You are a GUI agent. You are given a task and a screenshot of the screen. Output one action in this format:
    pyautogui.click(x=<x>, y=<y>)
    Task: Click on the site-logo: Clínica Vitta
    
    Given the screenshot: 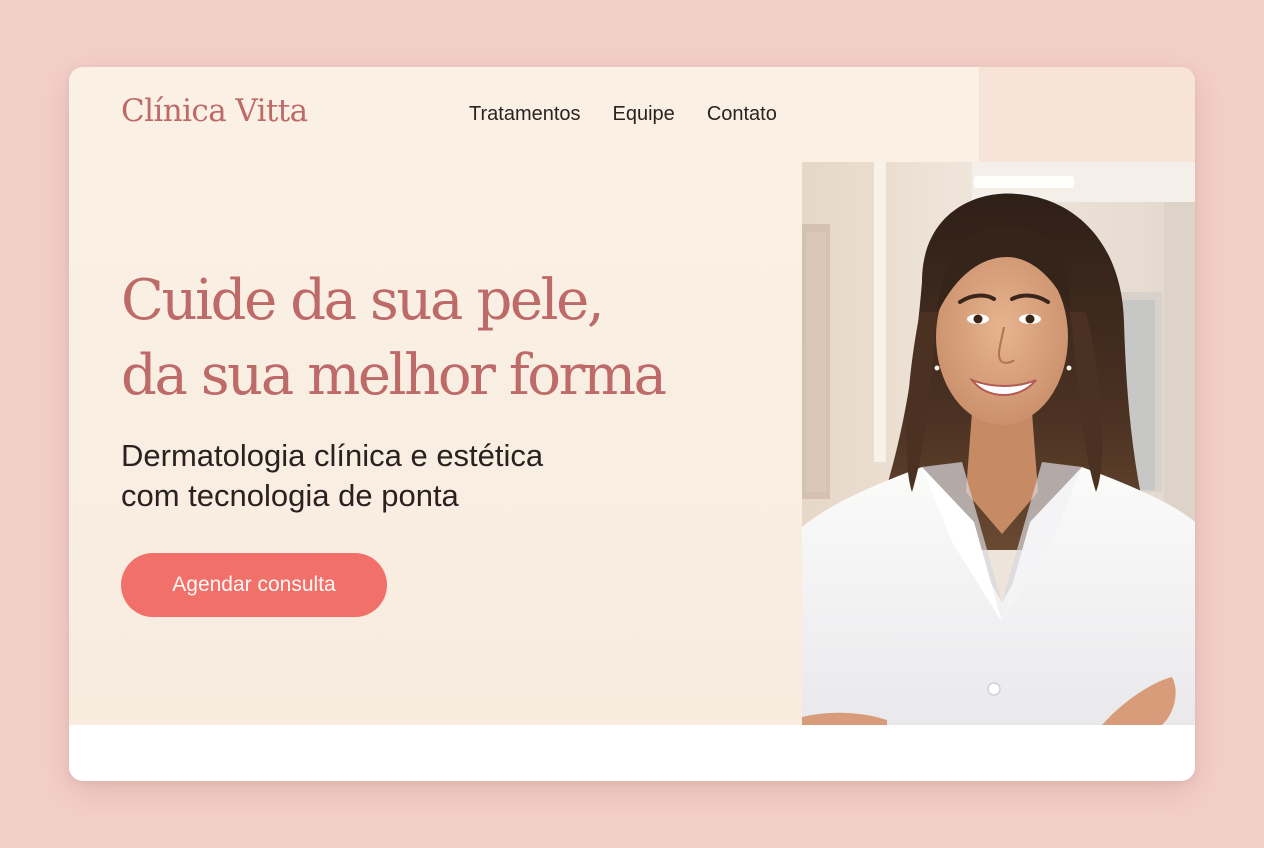 What is the action you would take?
    pyautogui.click(x=214, y=111)
    